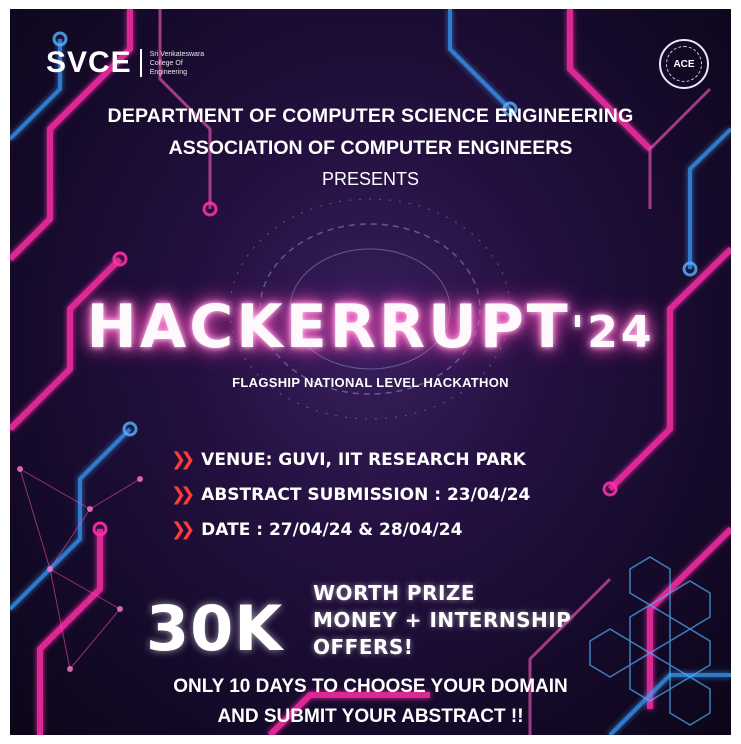 The image size is (741, 744). I want to click on prize-amount: 30K, so click(215, 628).